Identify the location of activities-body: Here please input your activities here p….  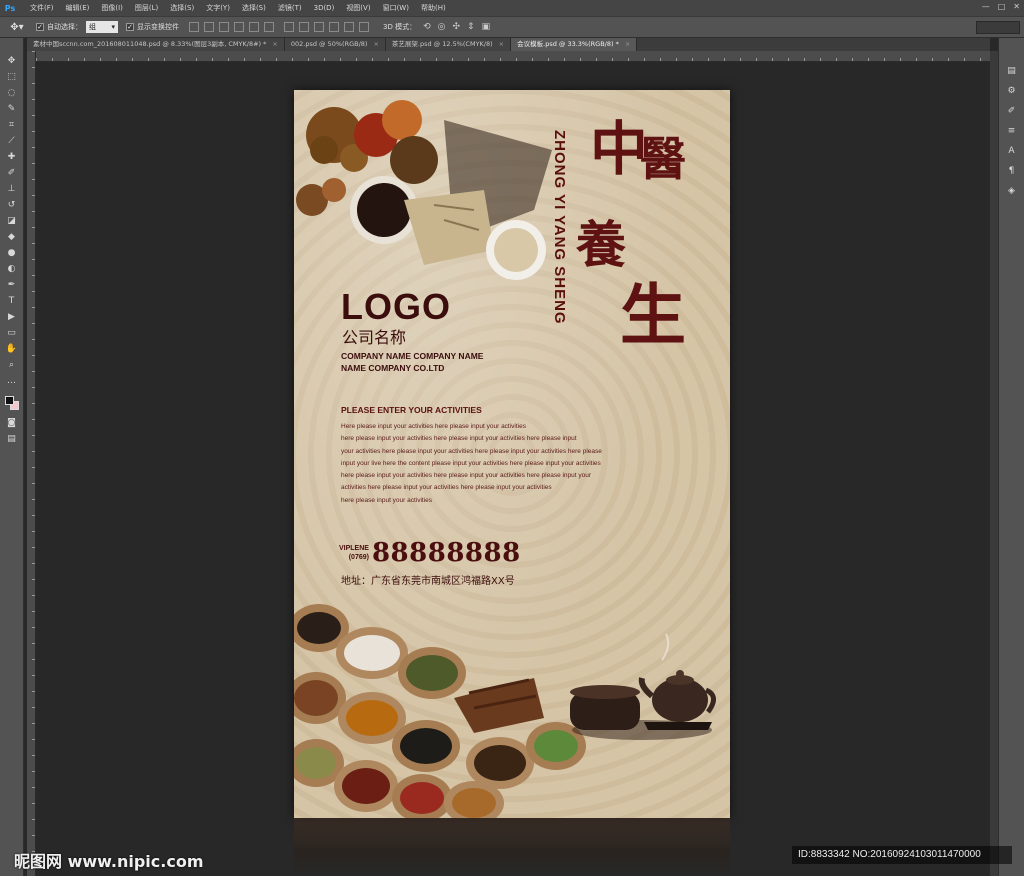
(521, 464).